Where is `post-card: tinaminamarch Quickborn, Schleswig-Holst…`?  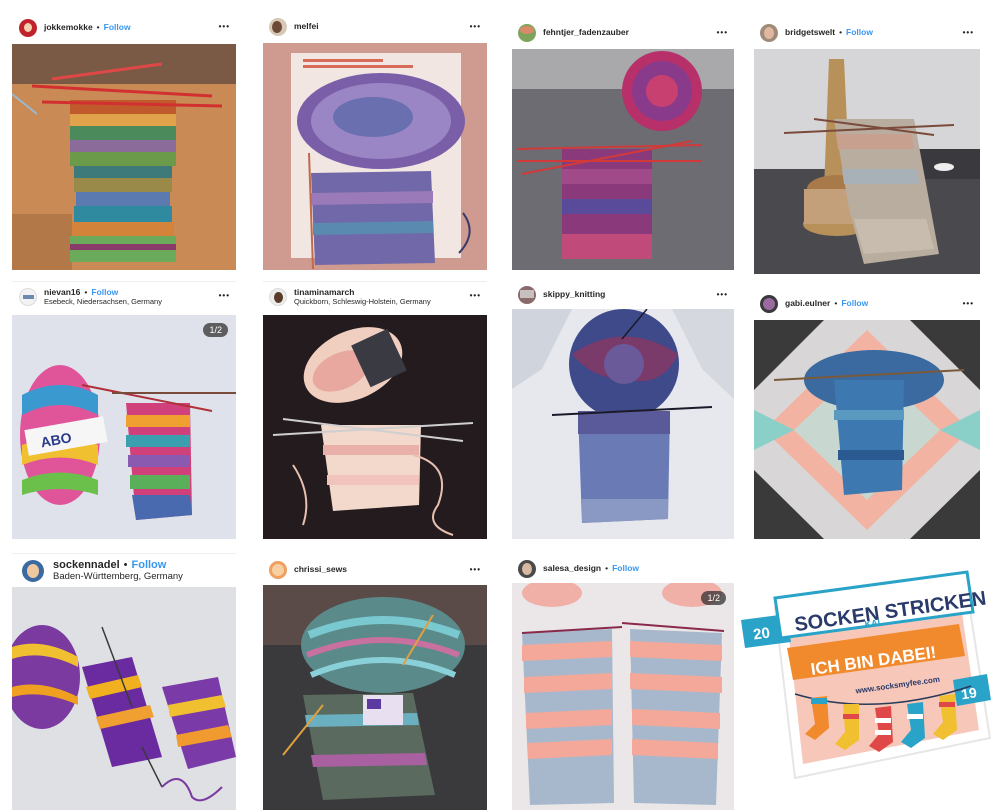 post-card: tinaminamarch Quickborn, Schleswig-Holst… is located at coordinates (375, 410).